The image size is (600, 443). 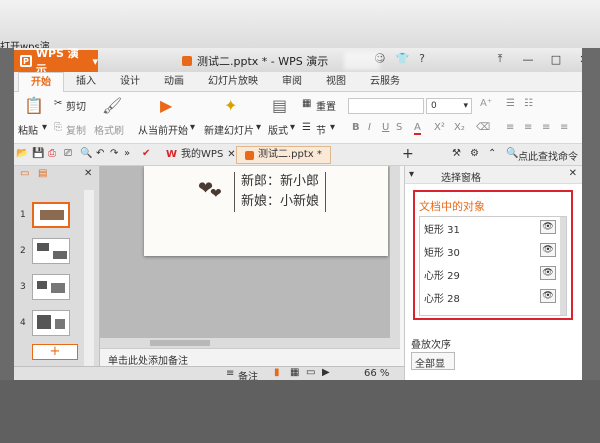 I want to click on show-all-button: 全部显, so click(x=433, y=361).